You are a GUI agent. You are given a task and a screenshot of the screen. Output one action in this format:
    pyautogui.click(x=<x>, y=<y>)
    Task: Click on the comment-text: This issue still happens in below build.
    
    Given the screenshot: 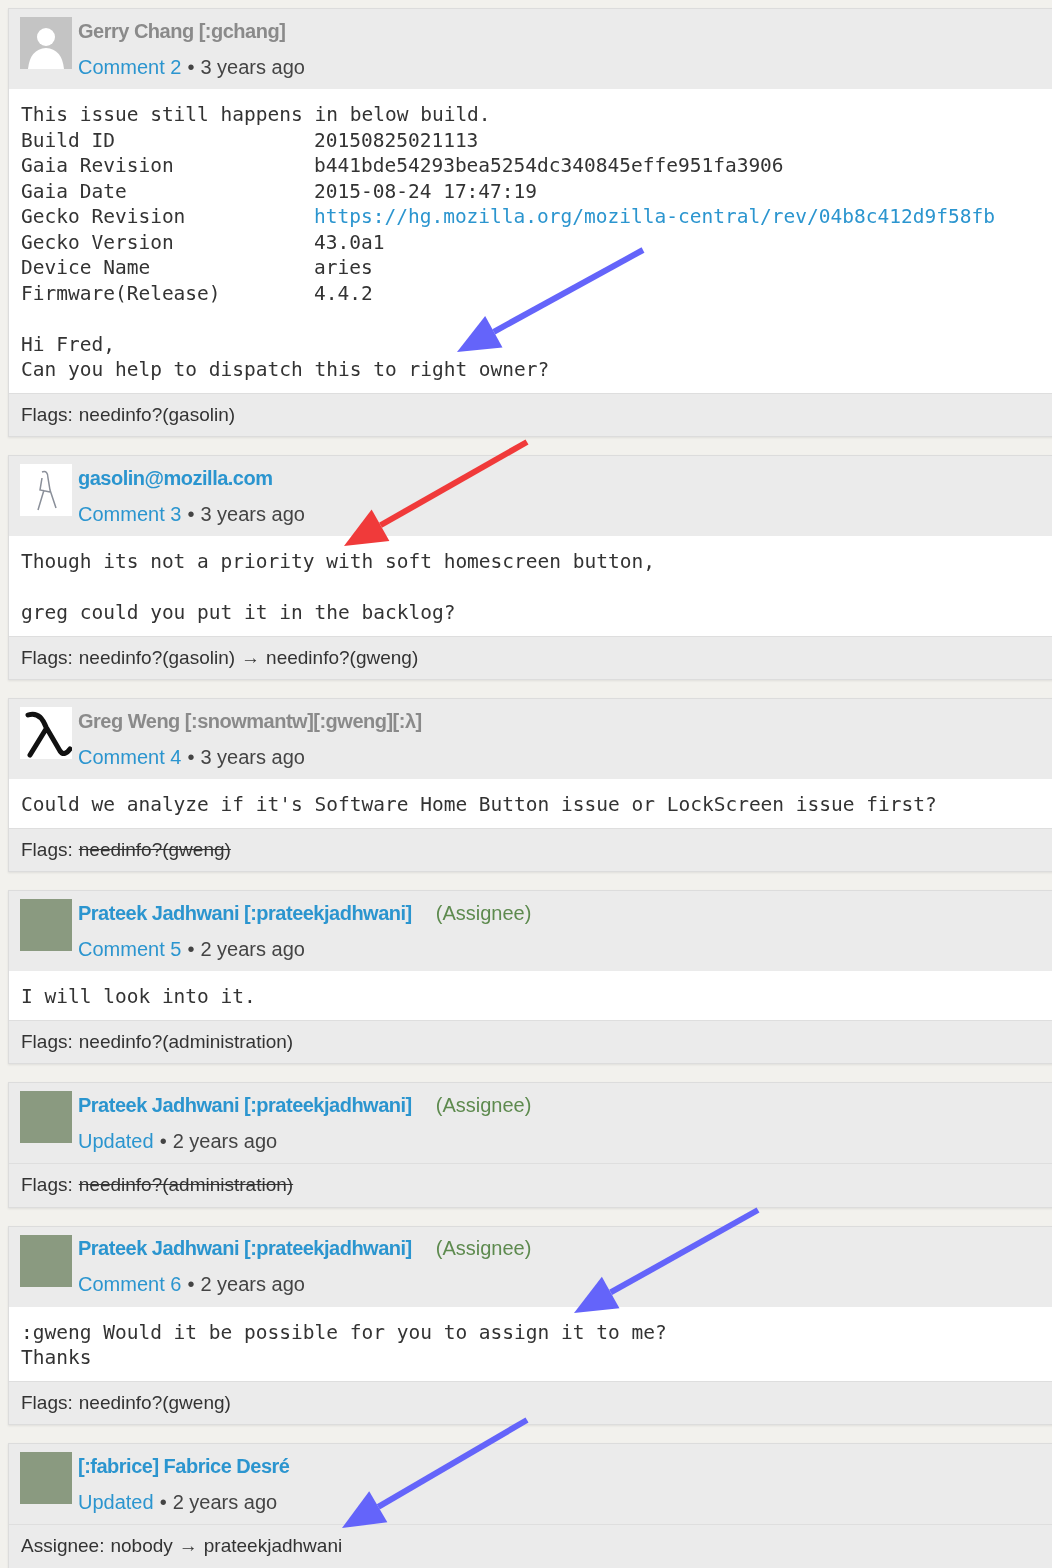 What is the action you would take?
    pyautogui.click(x=256, y=115)
    